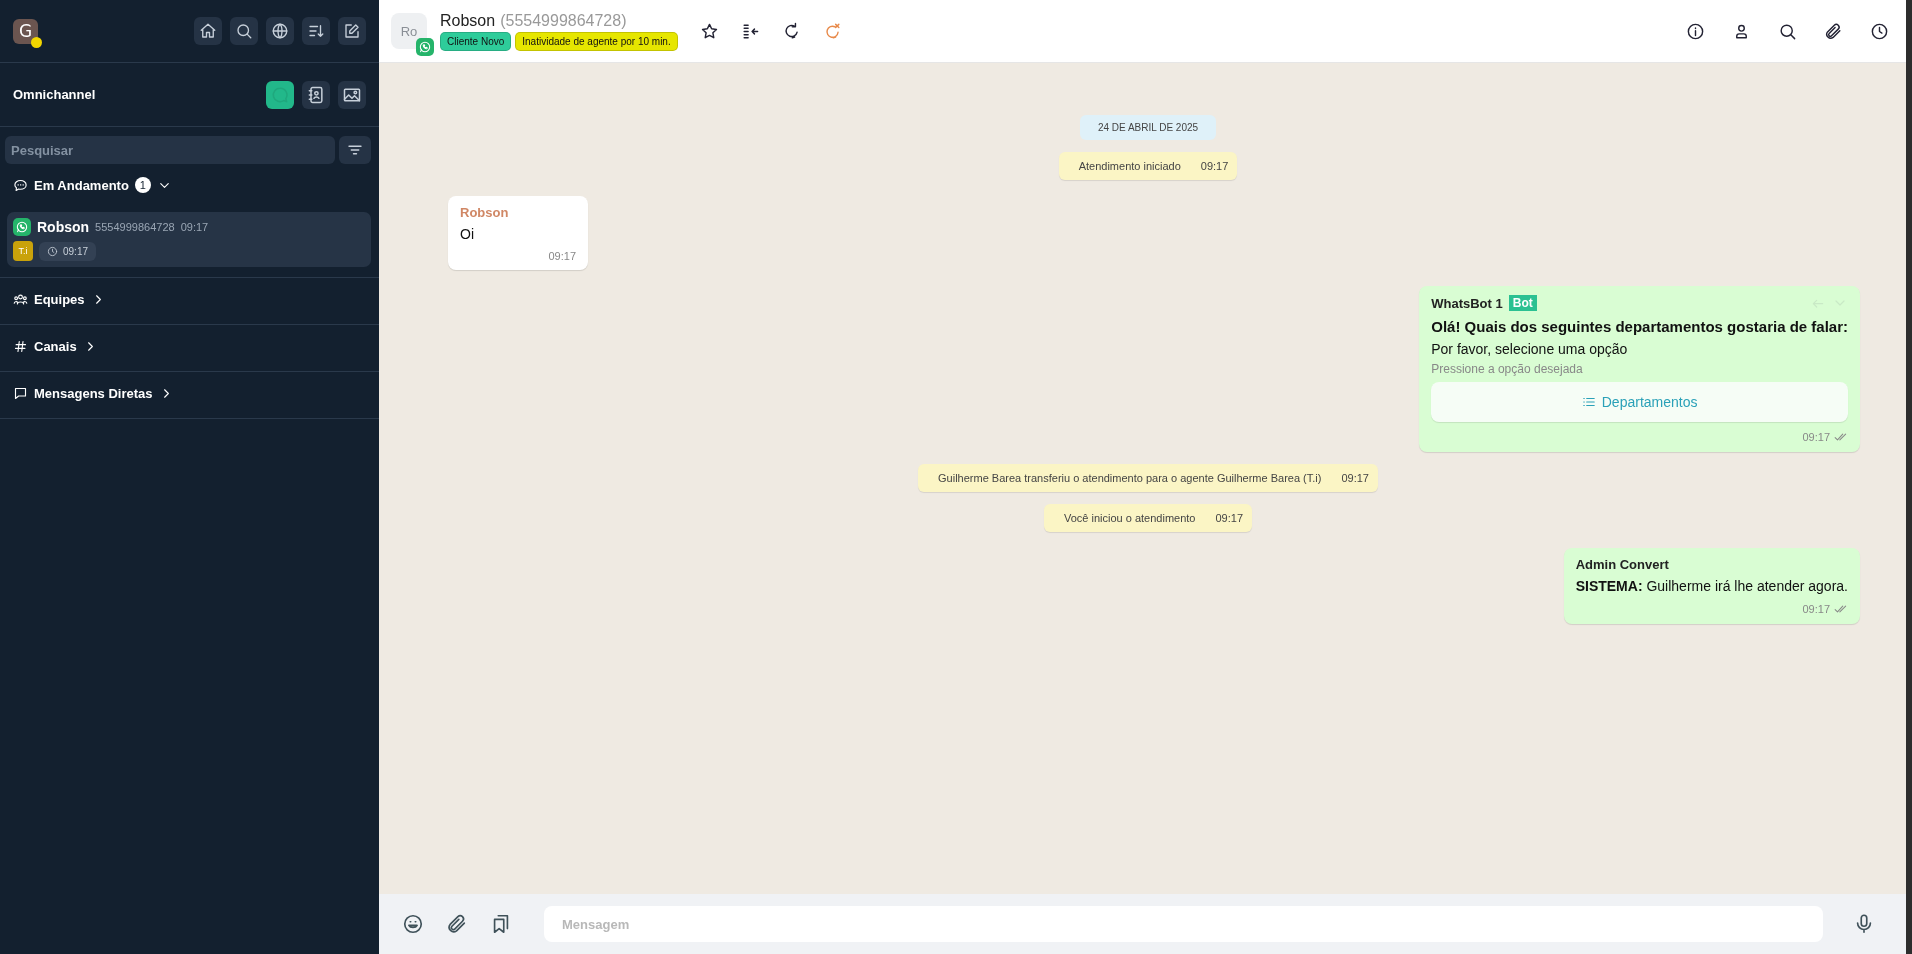 The width and height of the screenshot is (1912, 954). I want to click on sender-name: WhatsBot 1, so click(1467, 303).